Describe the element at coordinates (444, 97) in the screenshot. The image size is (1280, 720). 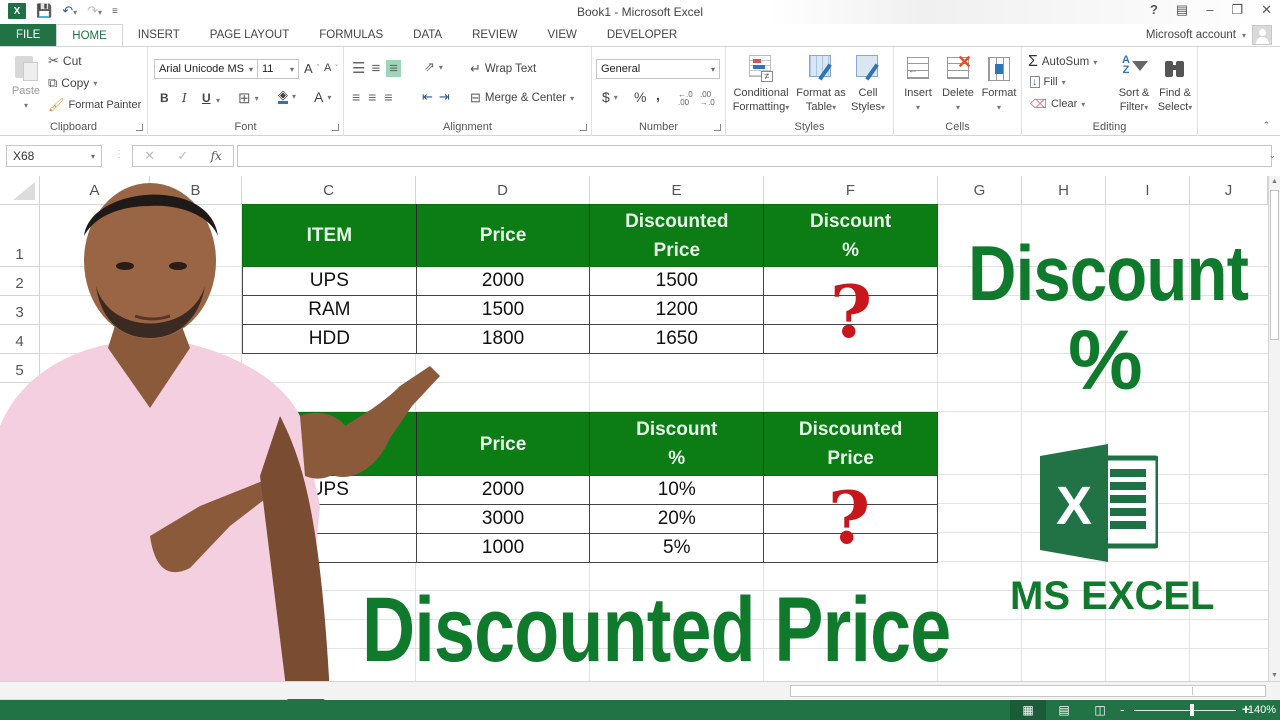
I see `increase-indent-icon: ⇥` at that location.